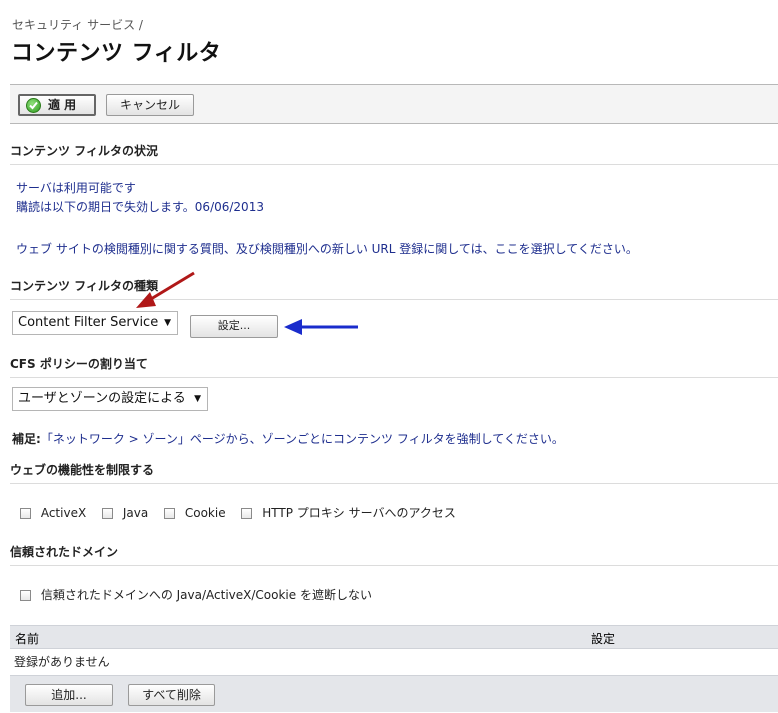 The height and width of the screenshot is (713, 778). Describe the element at coordinates (394, 104) in the screenshot. I see `toolbar: 適 用 キャンセル` at that location.